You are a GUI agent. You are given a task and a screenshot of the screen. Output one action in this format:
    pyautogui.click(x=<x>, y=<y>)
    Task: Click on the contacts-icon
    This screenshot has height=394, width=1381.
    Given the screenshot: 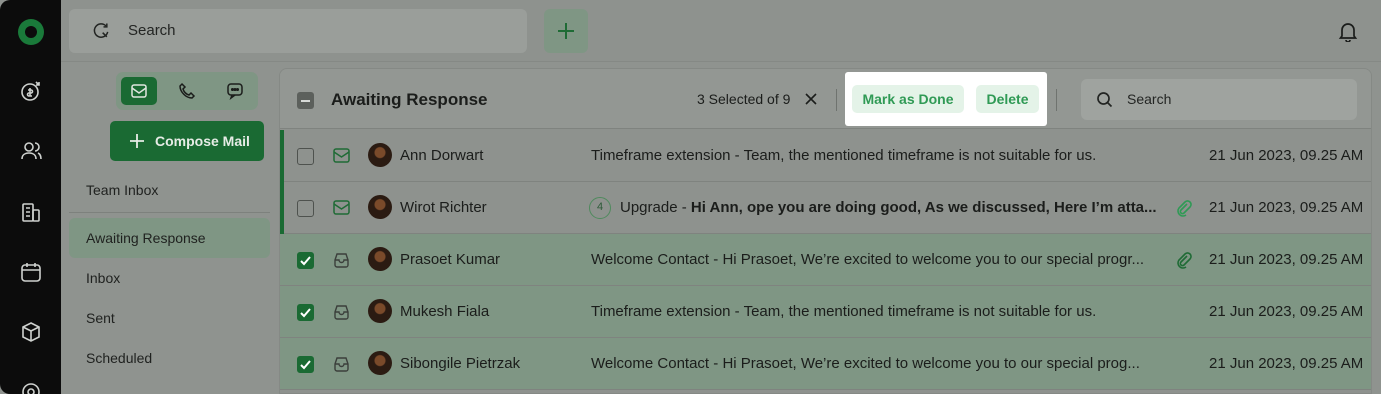 What is the action you would take?
    pyautogui.click(x=31, y=151)
    